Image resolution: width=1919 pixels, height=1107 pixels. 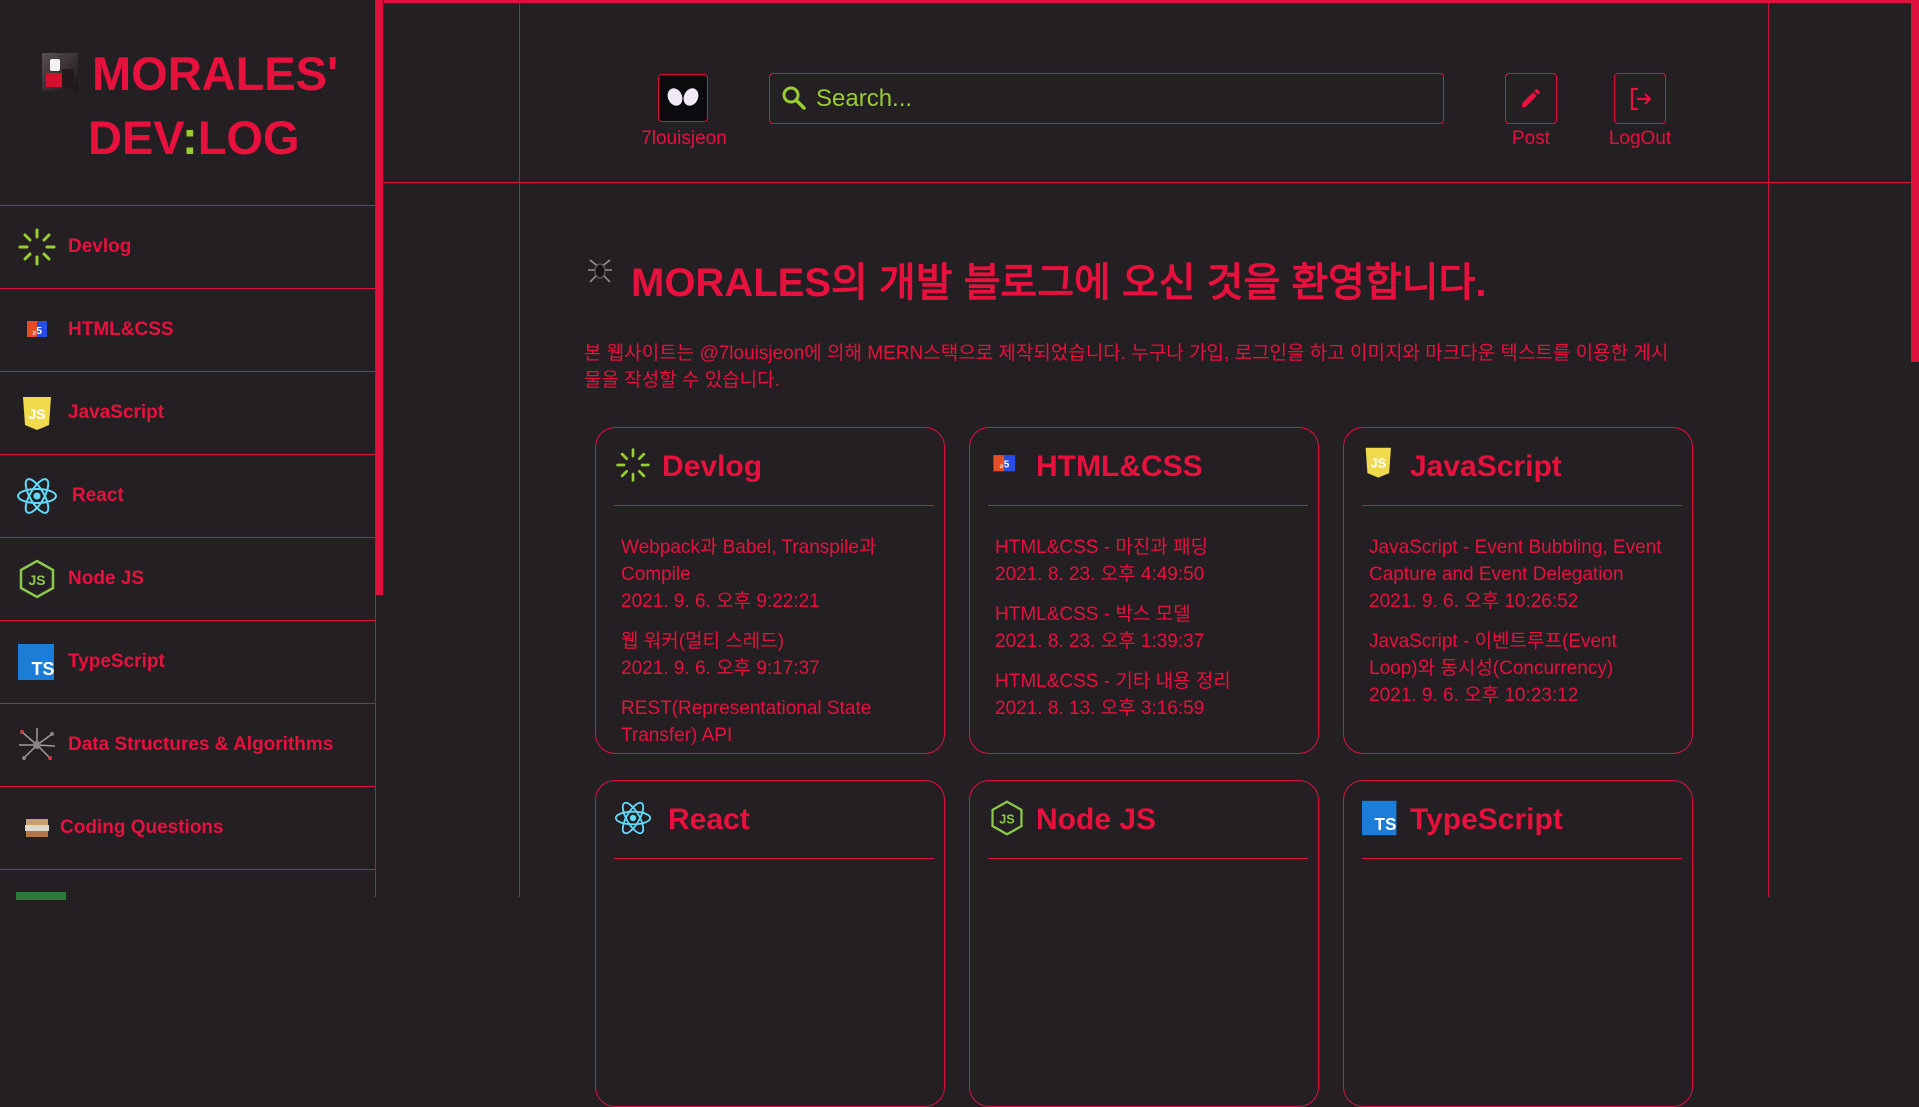 I want to click on sidebar-item-label: Data Structures & Algorithms, so click(x=201, y=744).